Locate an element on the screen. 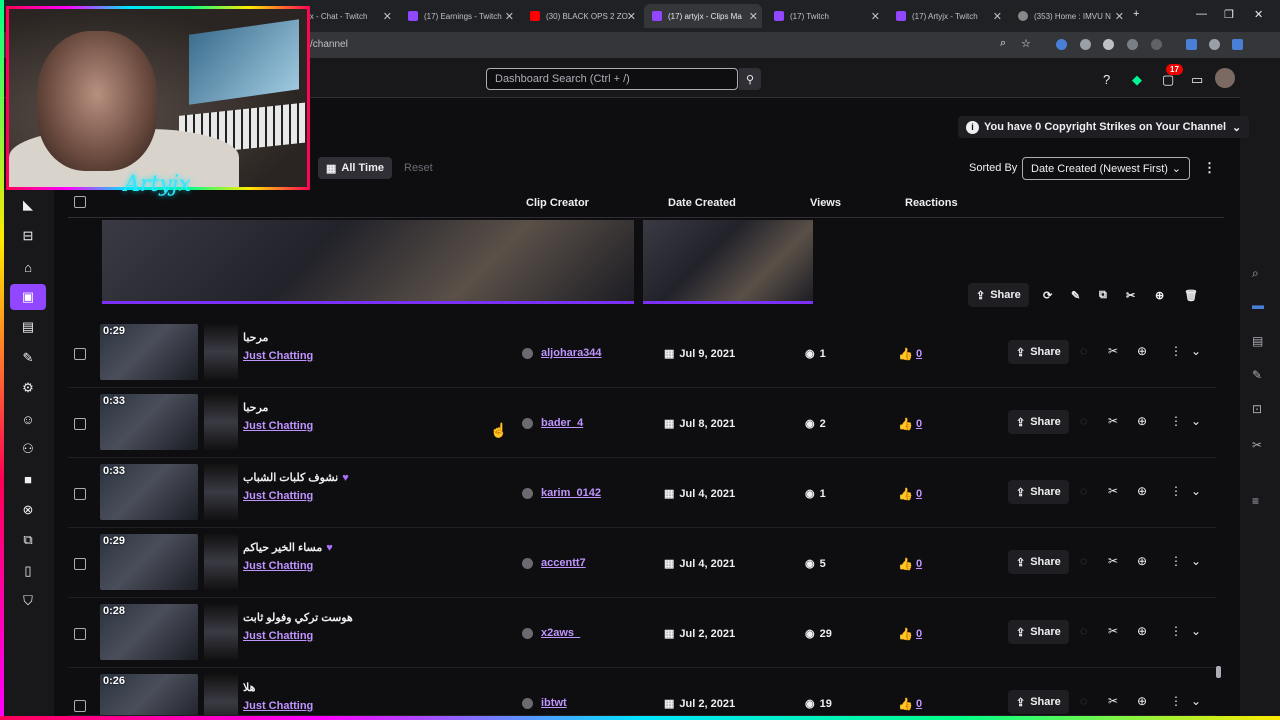 The image size is (1280, 720). scrollbar-thumb is located at coordinates (1218, 672).